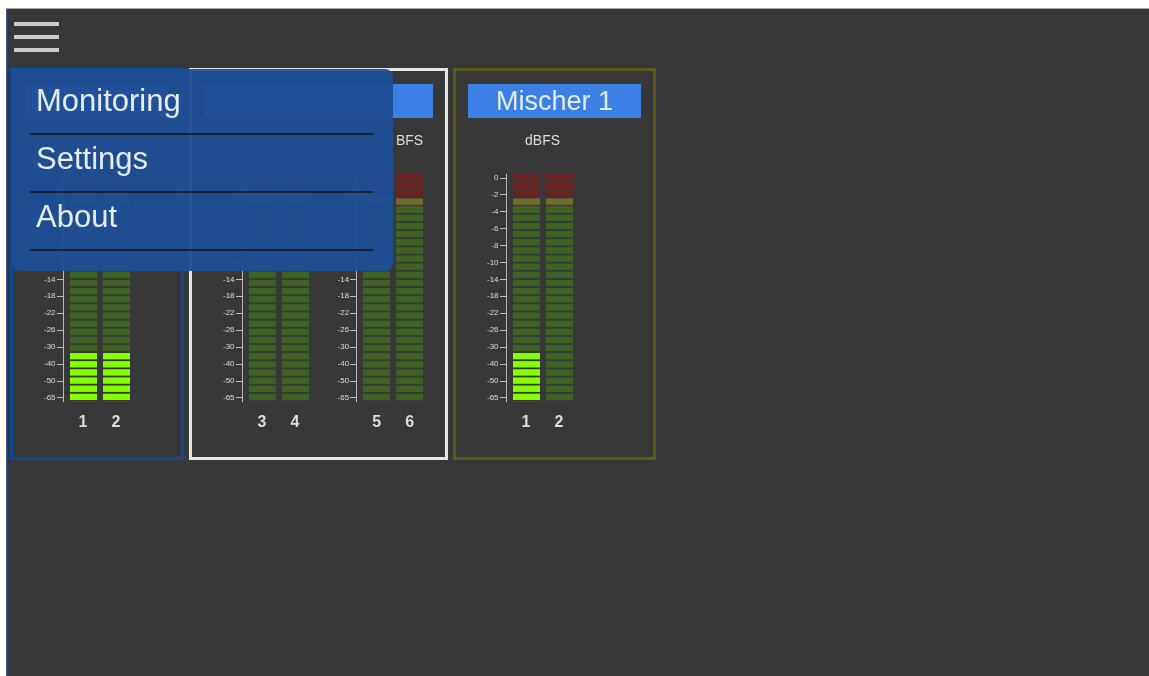 Image resolution: width=1149 pixels, height=676 pixels. What do you see at coordinates (410, 422) in the screenshot?
I see `channel-number: 6` at bounding box center [410, 422].